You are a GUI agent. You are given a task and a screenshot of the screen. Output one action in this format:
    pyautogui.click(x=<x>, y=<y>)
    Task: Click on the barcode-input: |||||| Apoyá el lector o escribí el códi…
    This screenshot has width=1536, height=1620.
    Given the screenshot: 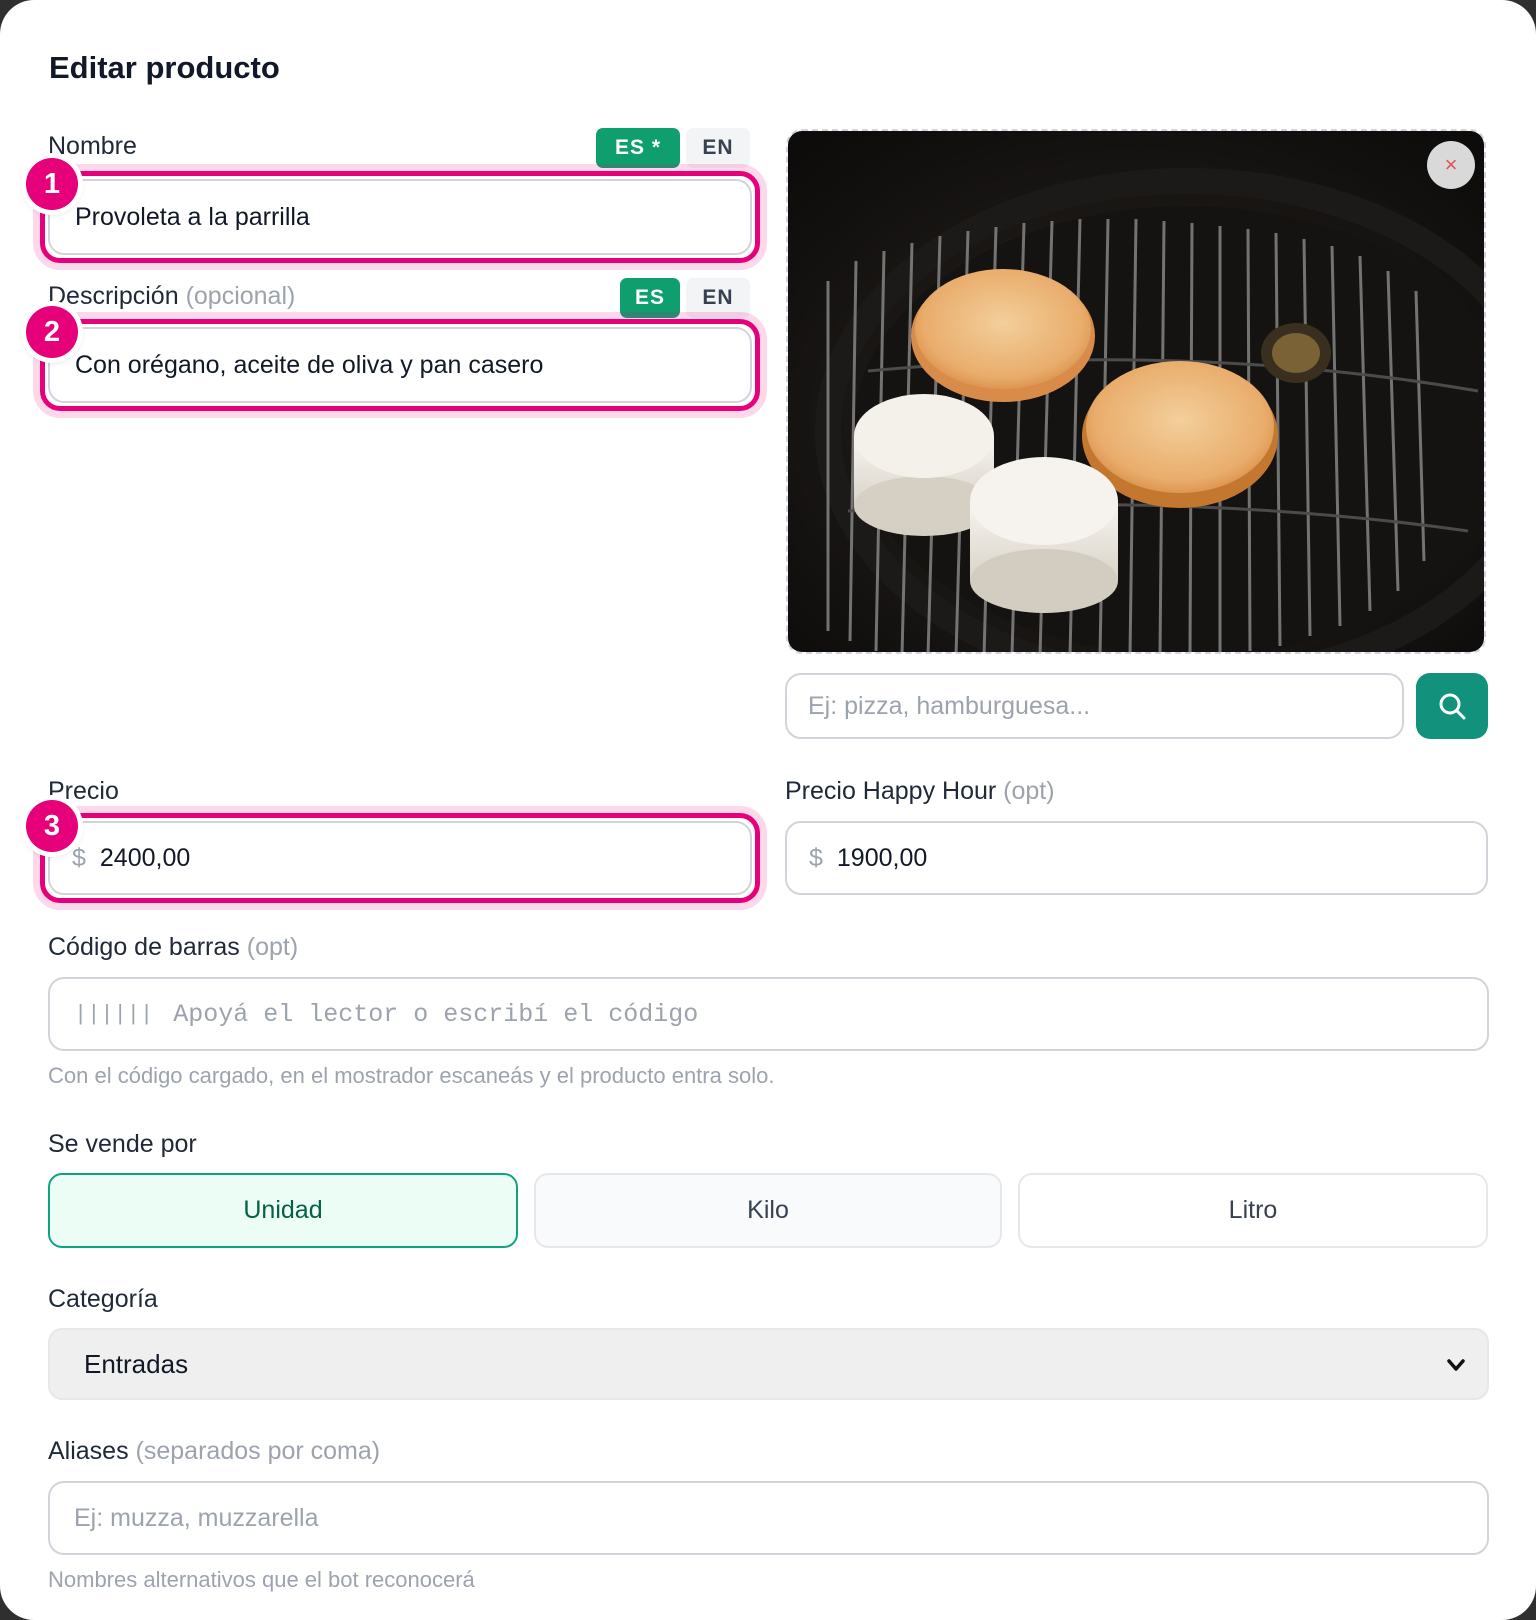 What is the action you would take?
    pyautogui.click(x=768, y=1014)
    